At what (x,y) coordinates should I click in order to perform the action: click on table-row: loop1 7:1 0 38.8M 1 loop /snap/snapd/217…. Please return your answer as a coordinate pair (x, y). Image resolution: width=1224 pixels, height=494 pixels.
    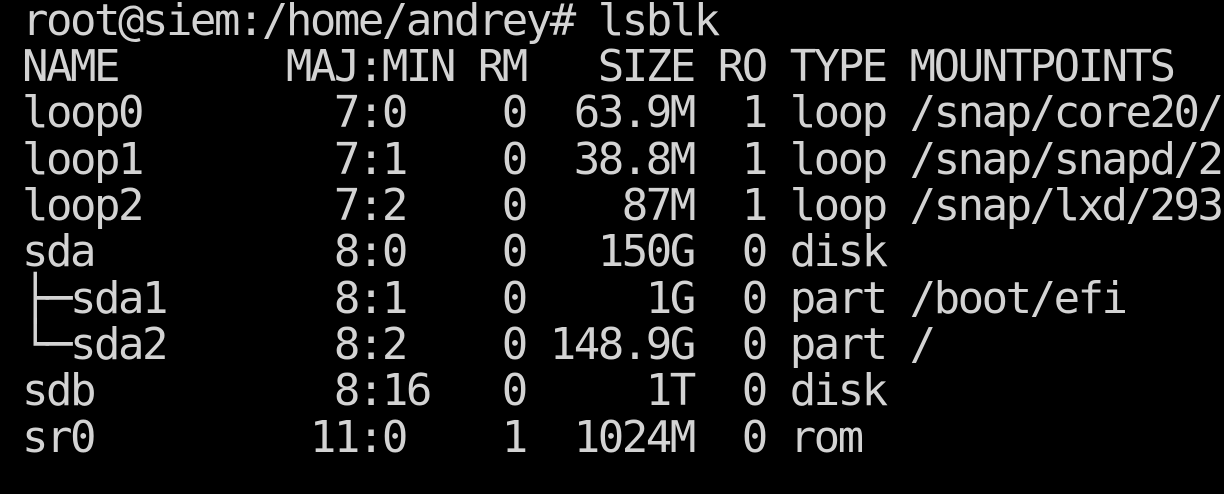
    Looking at the image, I should click on (623, 159).